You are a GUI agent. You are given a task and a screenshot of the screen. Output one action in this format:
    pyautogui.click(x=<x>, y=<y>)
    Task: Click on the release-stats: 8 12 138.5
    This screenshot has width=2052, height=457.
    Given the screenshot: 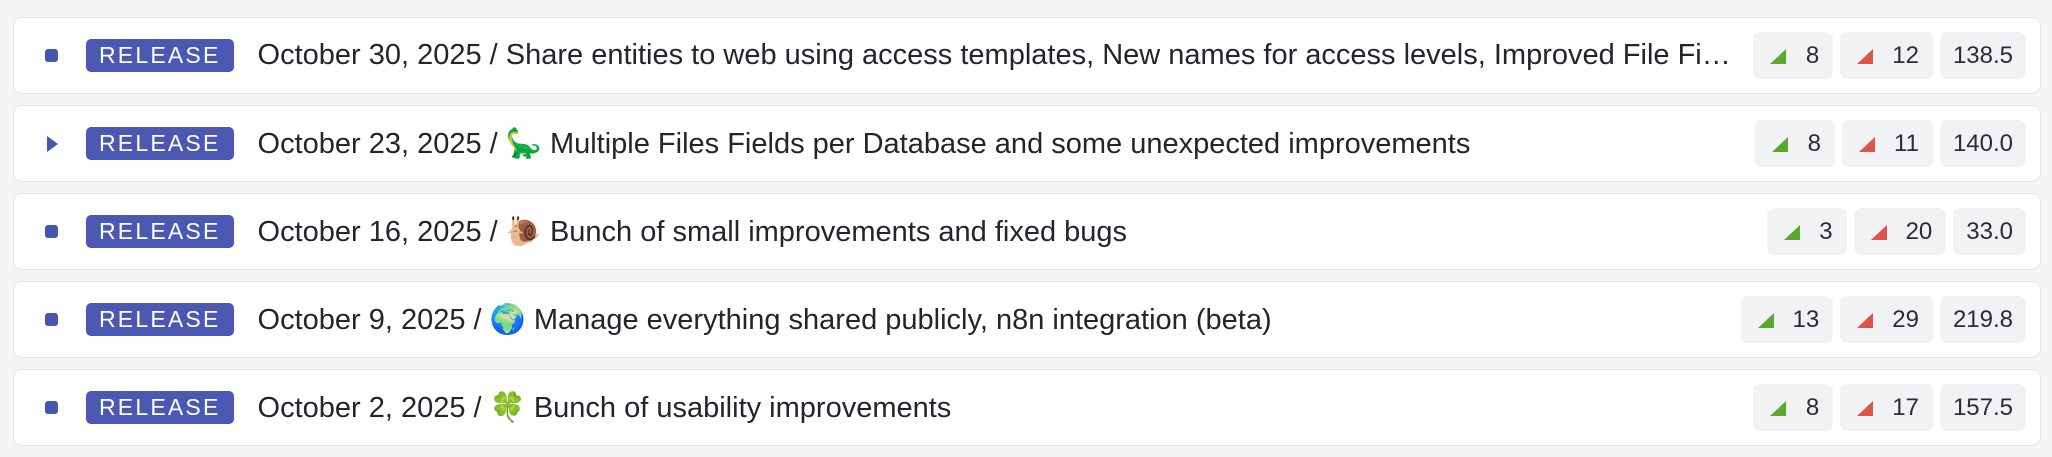 What is the action you would take?
    pyautogui.click(x=1889, y=55)
    